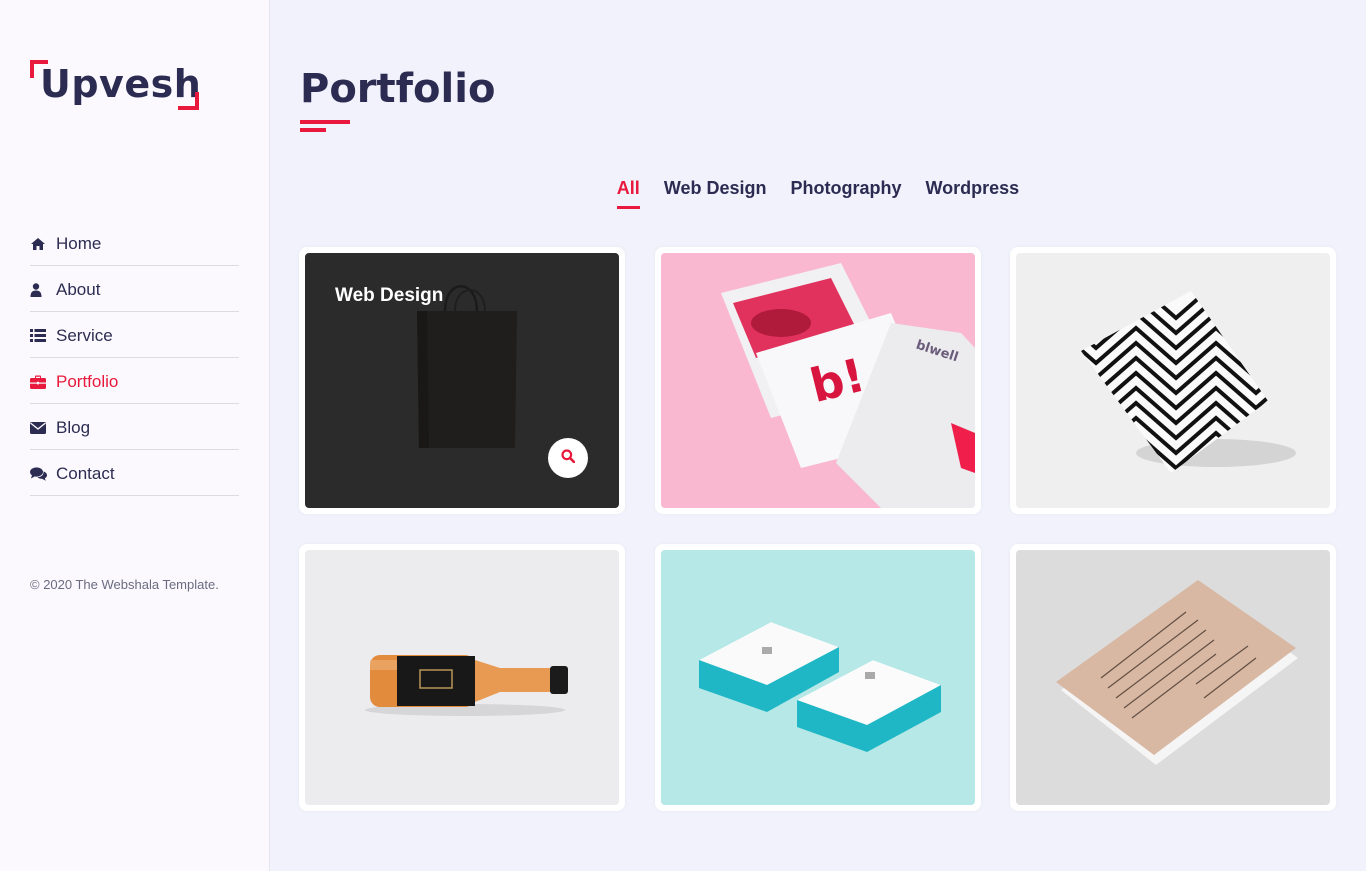  I want to click on zoom-button, so click(568, 458).